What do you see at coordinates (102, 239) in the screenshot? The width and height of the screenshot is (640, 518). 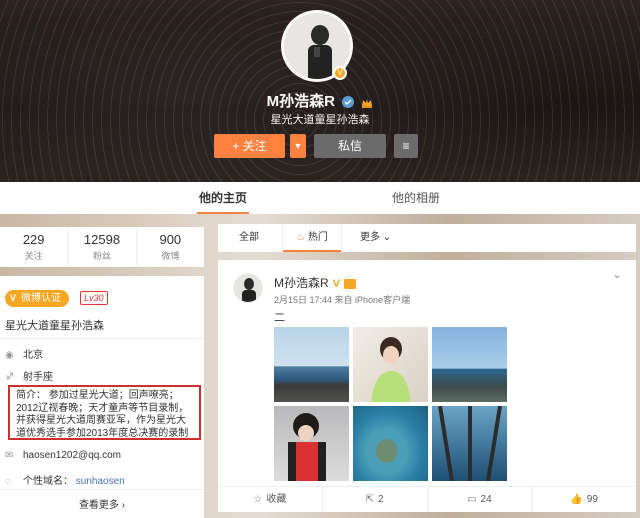 I see `stat-value: 12598` at bounding box center [102, 239].